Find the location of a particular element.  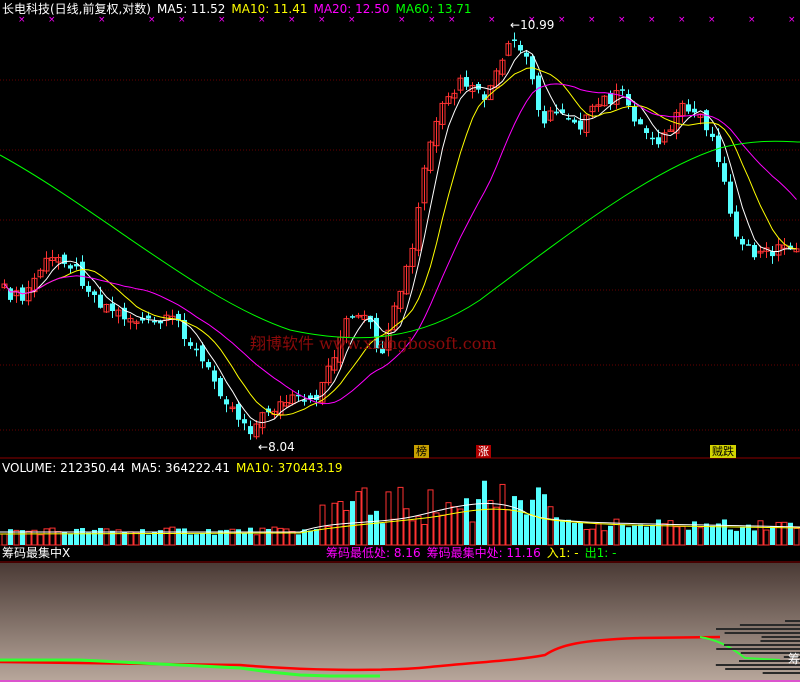

chip-lowest: 筹码最低处: 8.16 is located at coordinates (373, 553).